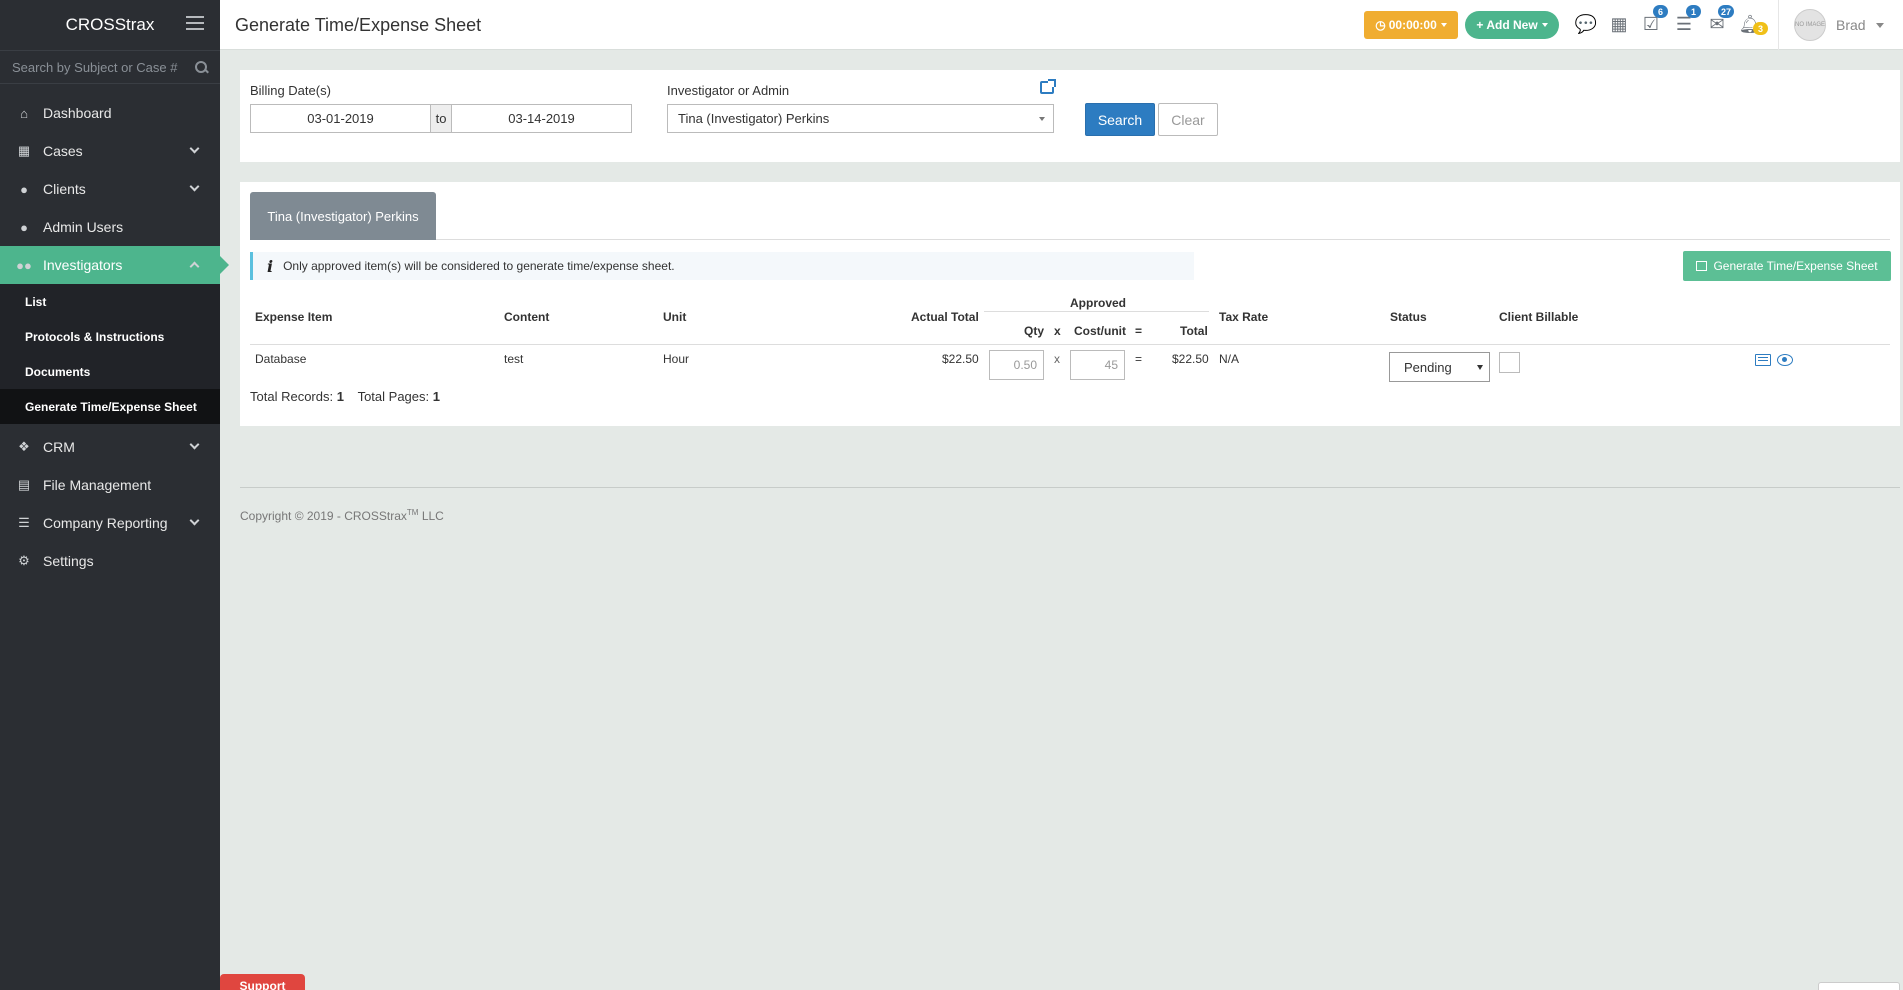  I want to click on chevron-down-icon, so click(194, 148).